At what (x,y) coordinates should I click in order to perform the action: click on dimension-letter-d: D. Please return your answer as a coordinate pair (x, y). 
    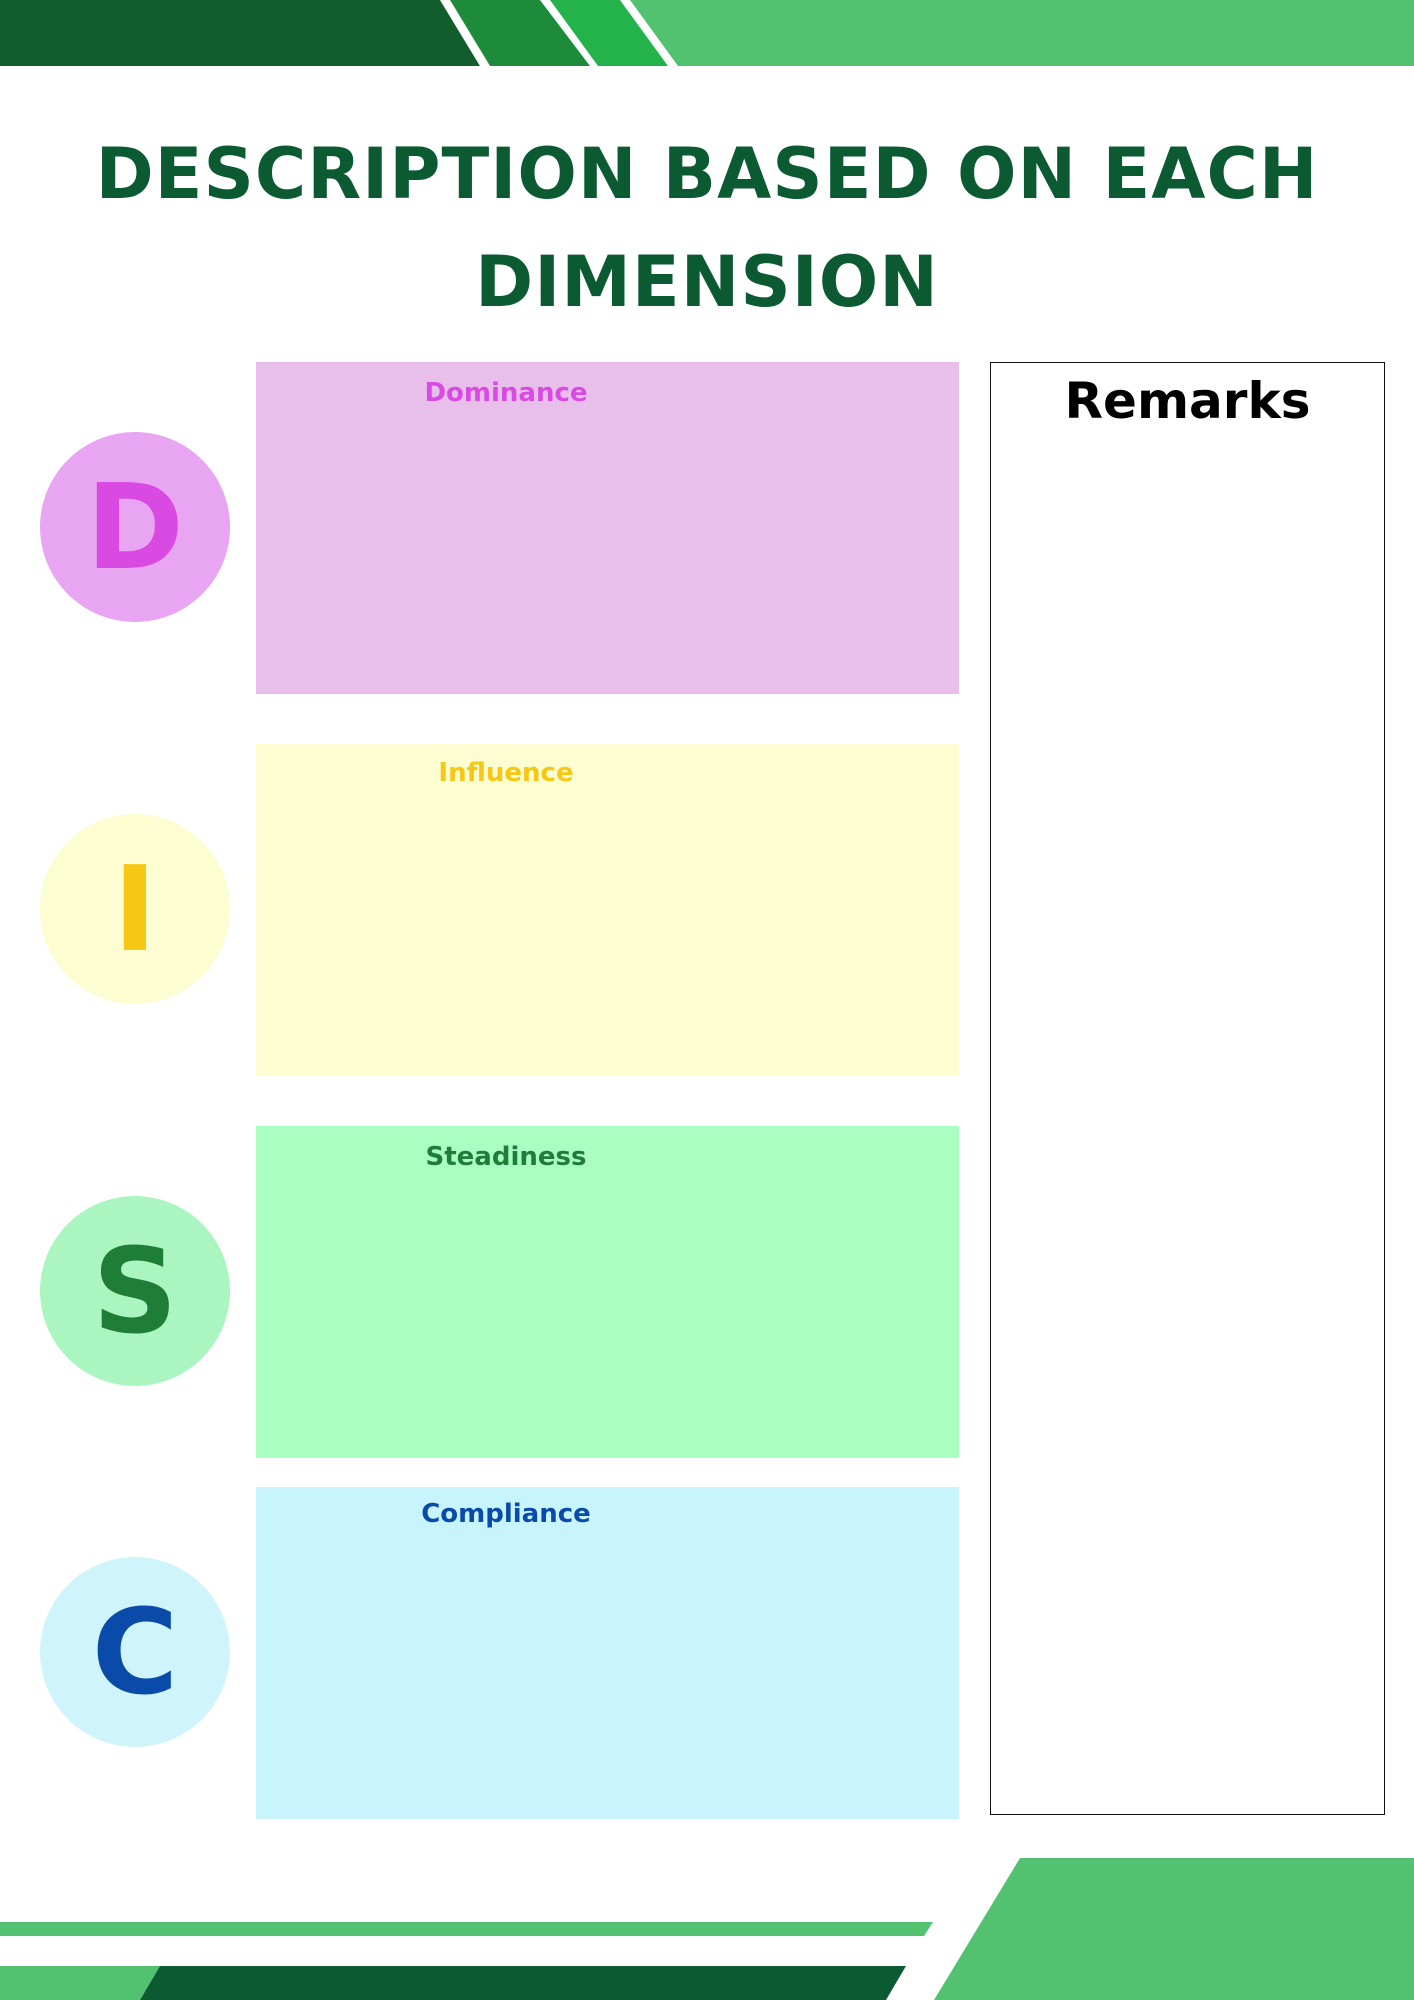
    Looking at the image, I should click on (135, 527).